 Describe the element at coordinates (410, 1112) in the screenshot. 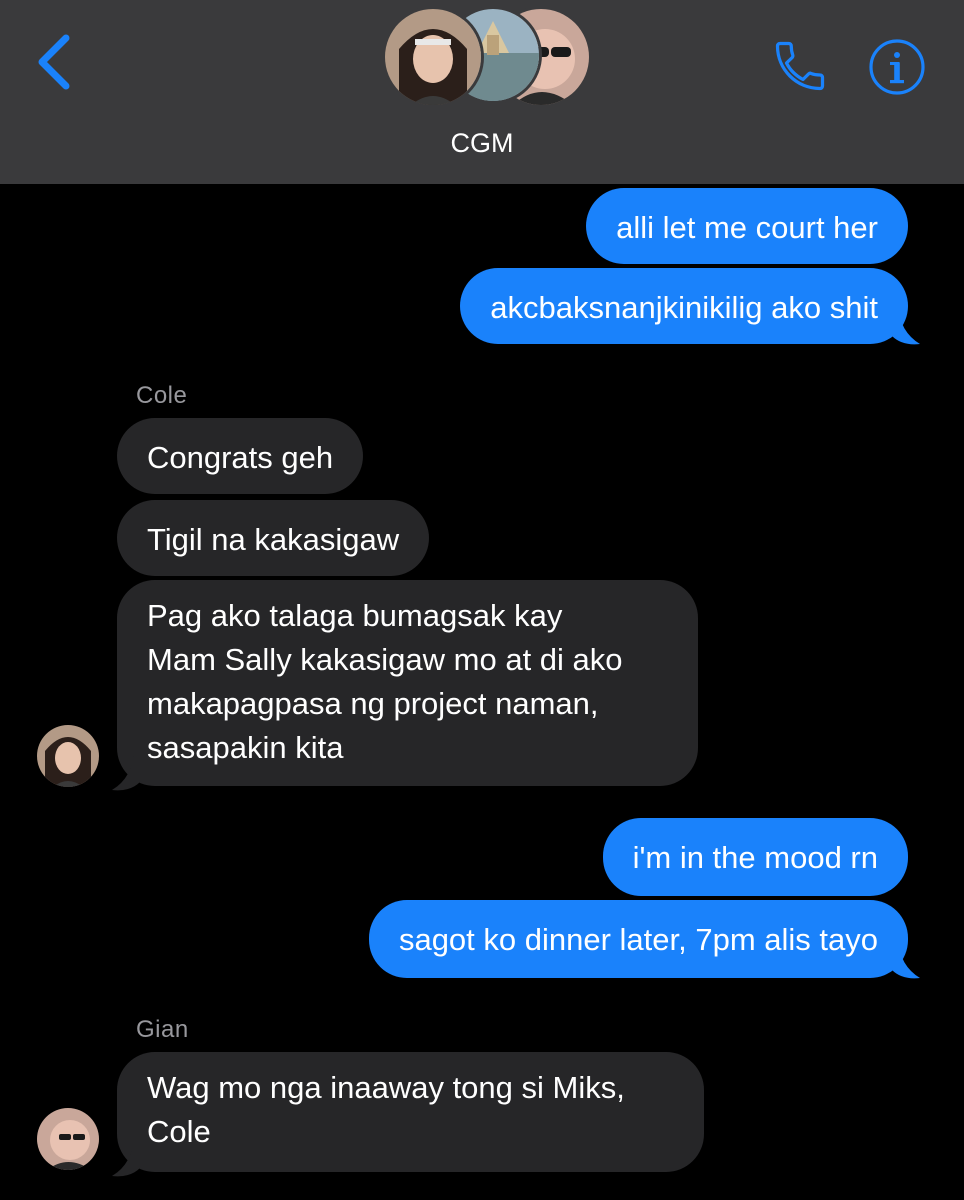

I see `message-bubble-received: Wag mo nga inaaway tong si Miks, Cole` at that location.